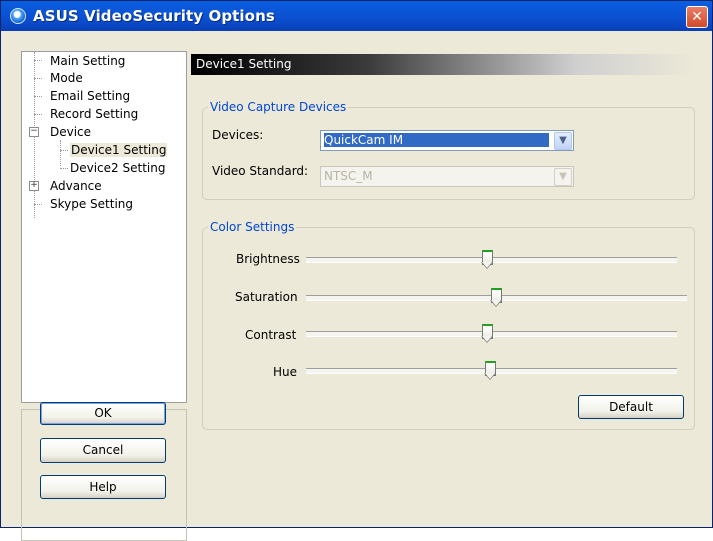 The image size is (713, 541). I want to click on tree-item-advance: Advance, so click(76, 186).